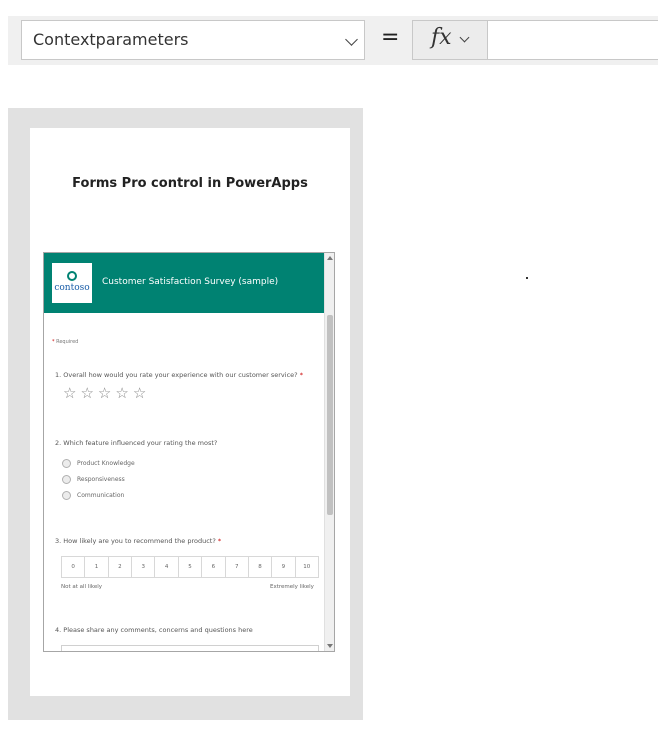 This screenshot has width=667, height=736. I want to click on formula-bar: Contextparameters = fx, so click(333, 40).